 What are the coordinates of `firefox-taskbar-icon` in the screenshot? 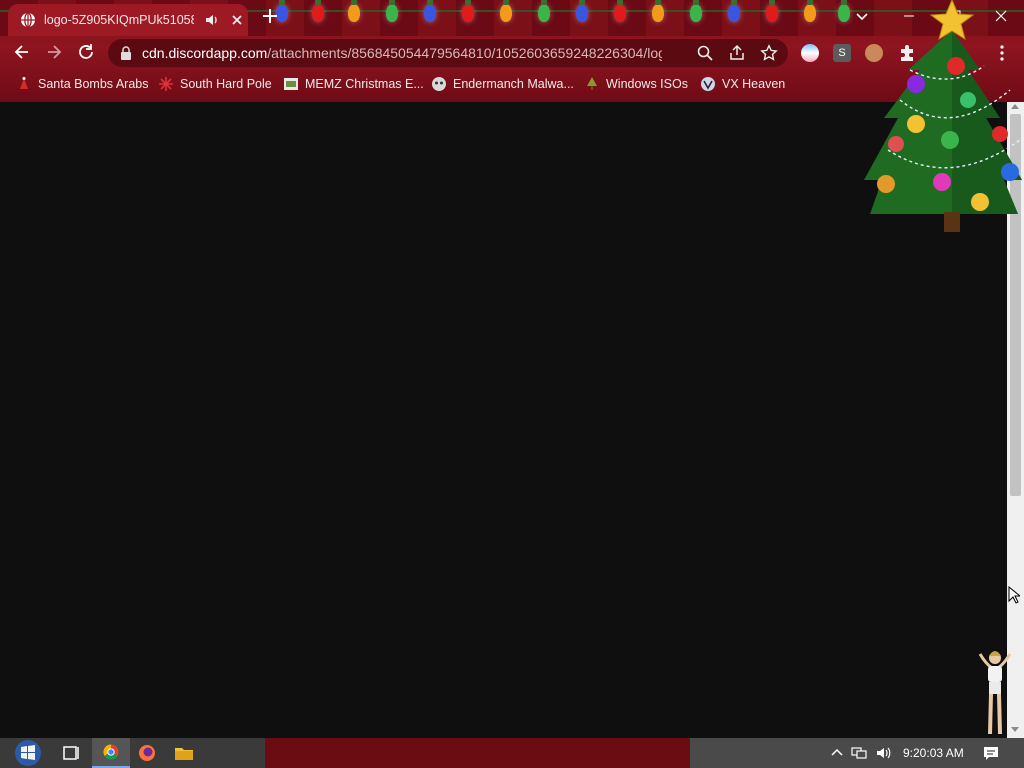 It's located at (147, 753).